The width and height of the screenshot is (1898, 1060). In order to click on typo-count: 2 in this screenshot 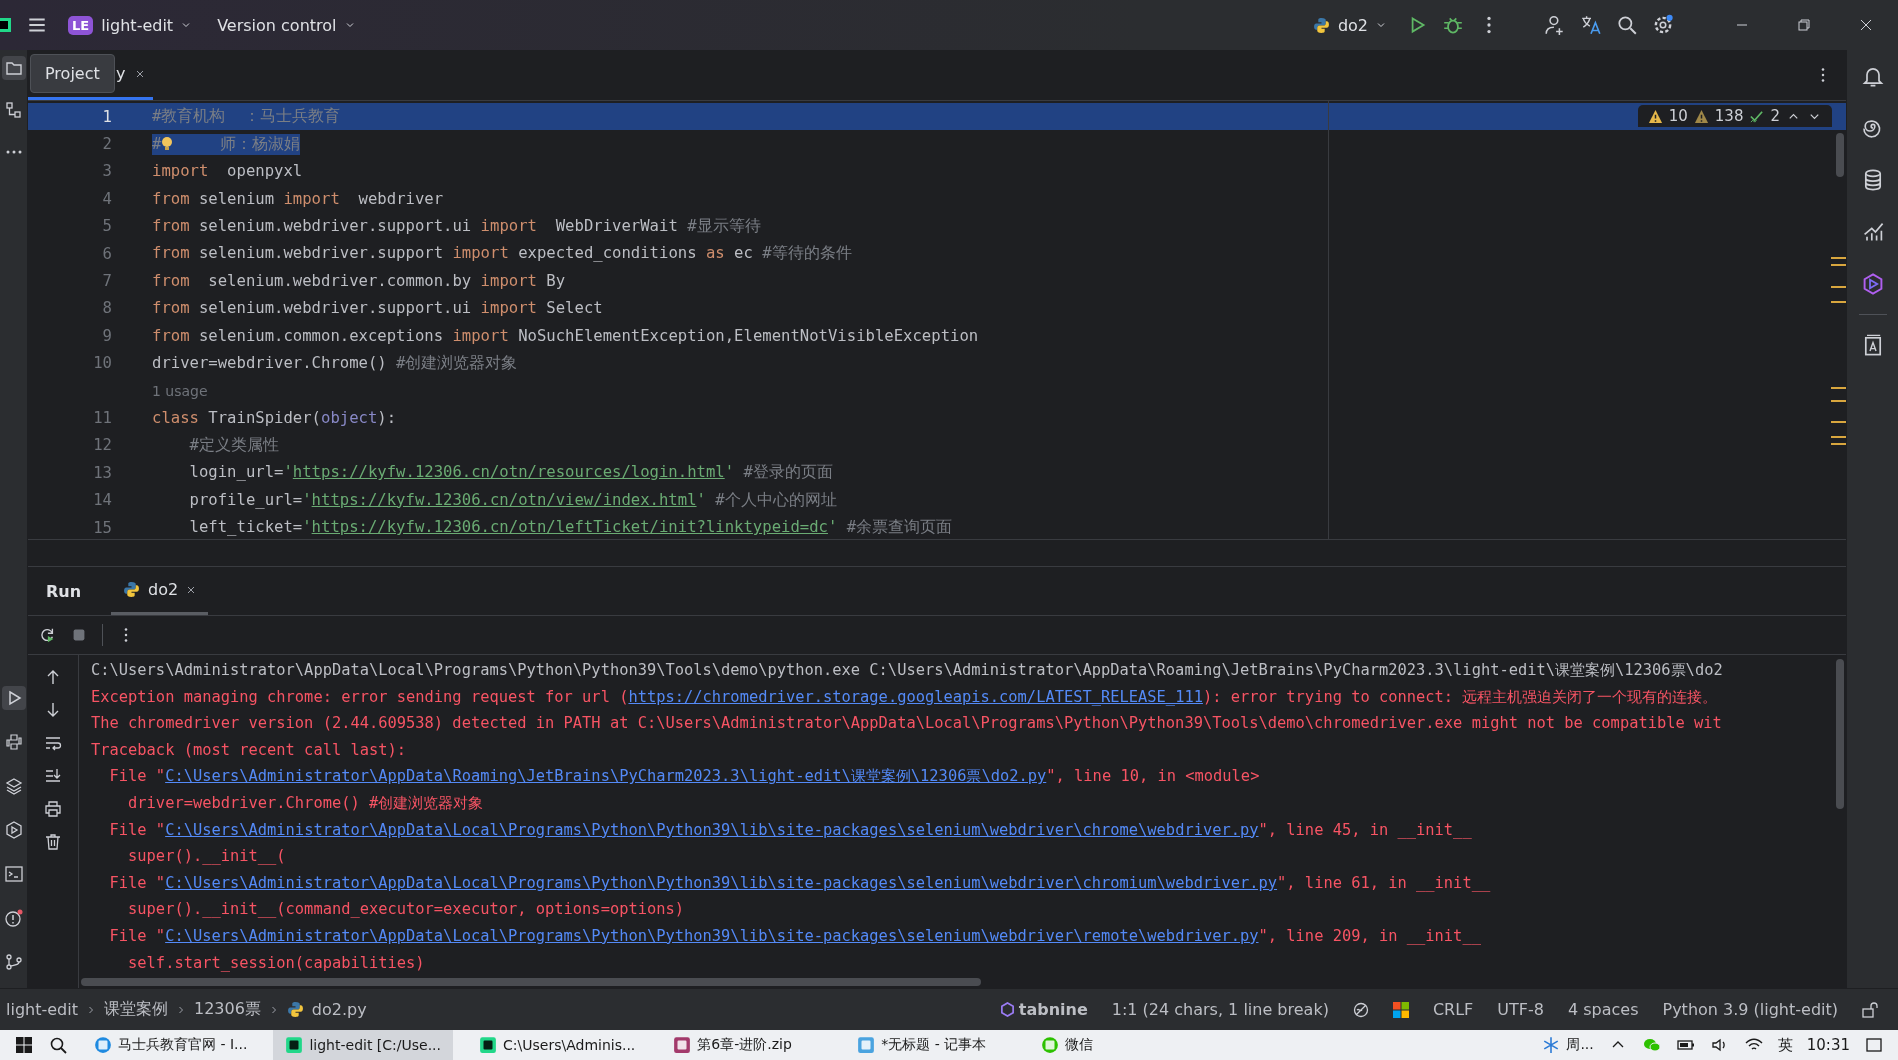, I will do `click(1775, 116)`.